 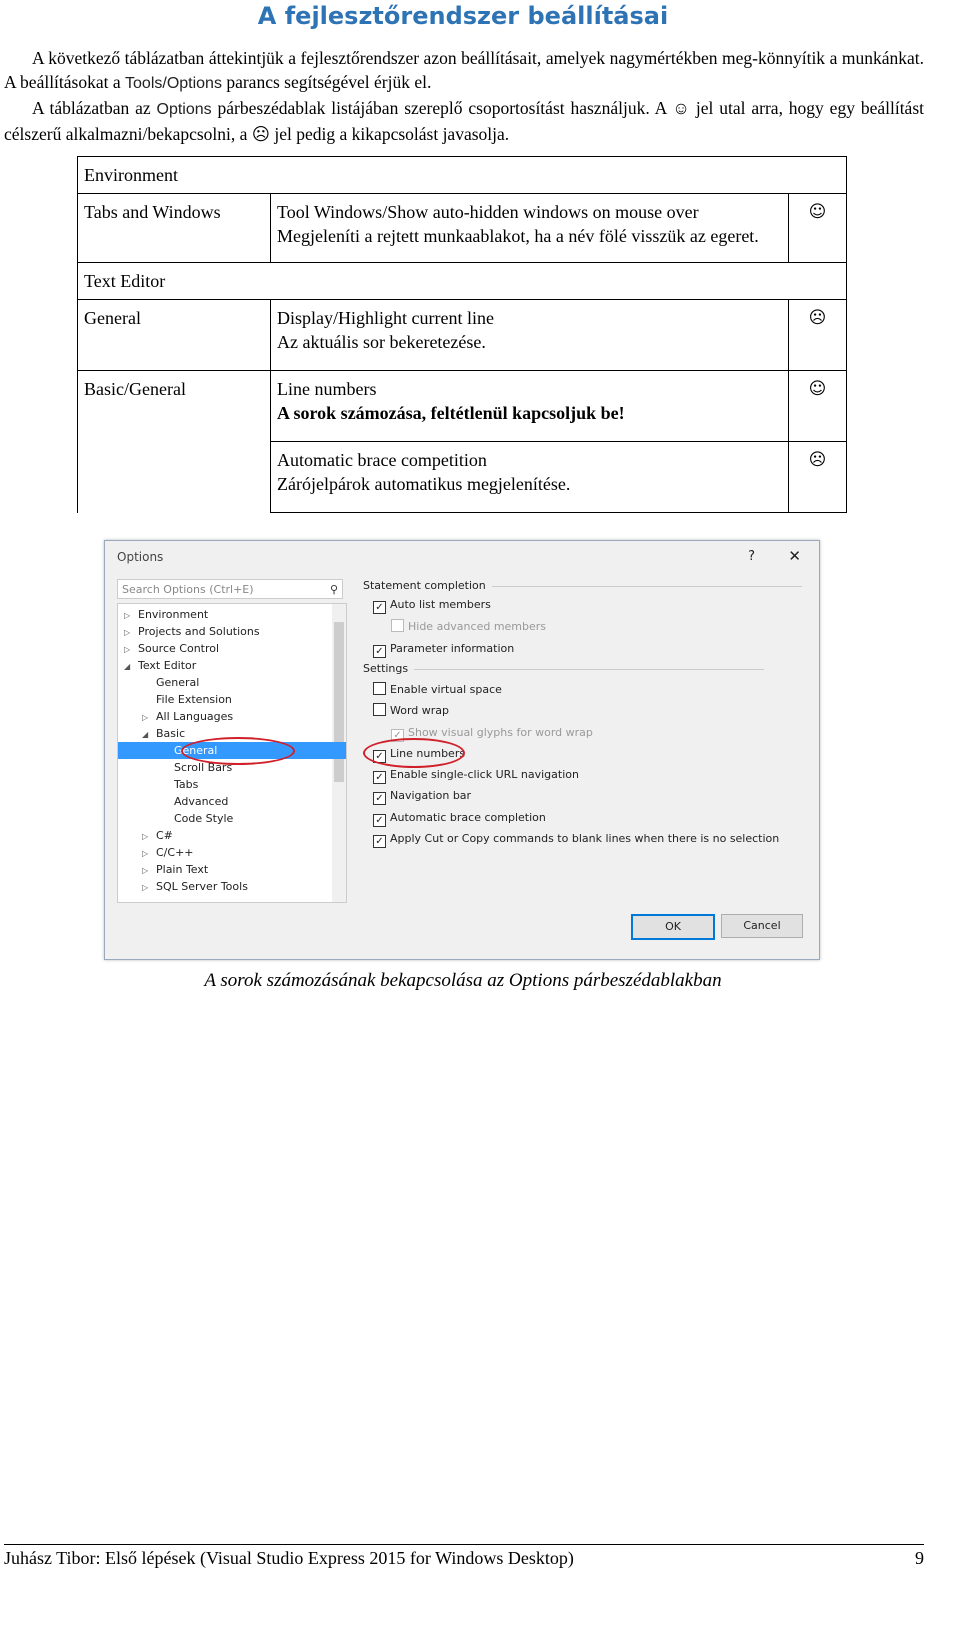 I want to click on option-checkbox: ✓ Navigation bar, so click(x=422, y=796).